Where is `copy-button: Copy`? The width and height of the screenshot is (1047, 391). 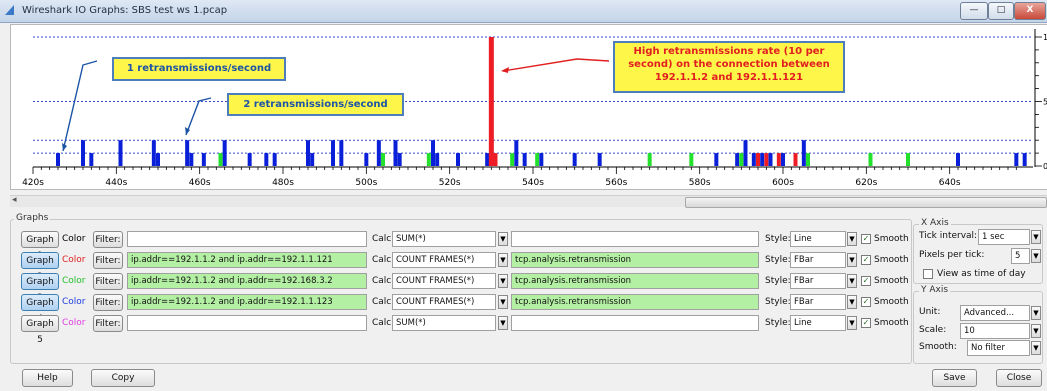
copy-button: Copy is located at coordinates (123, 378).